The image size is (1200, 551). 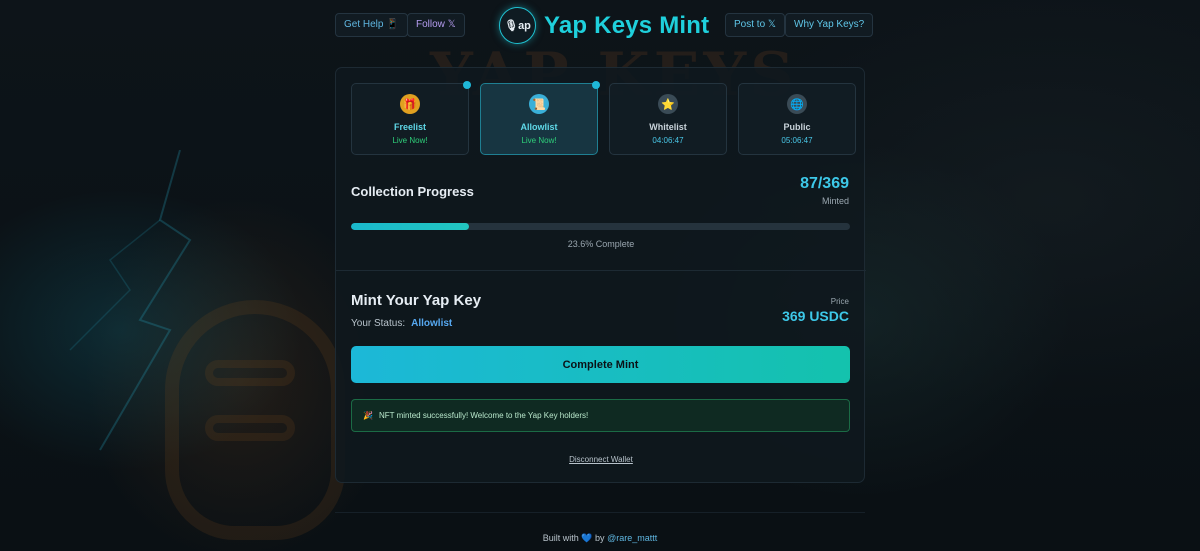 I want to click on post-to-x-button: Post to 𝕏, so click(x=755, y=25).